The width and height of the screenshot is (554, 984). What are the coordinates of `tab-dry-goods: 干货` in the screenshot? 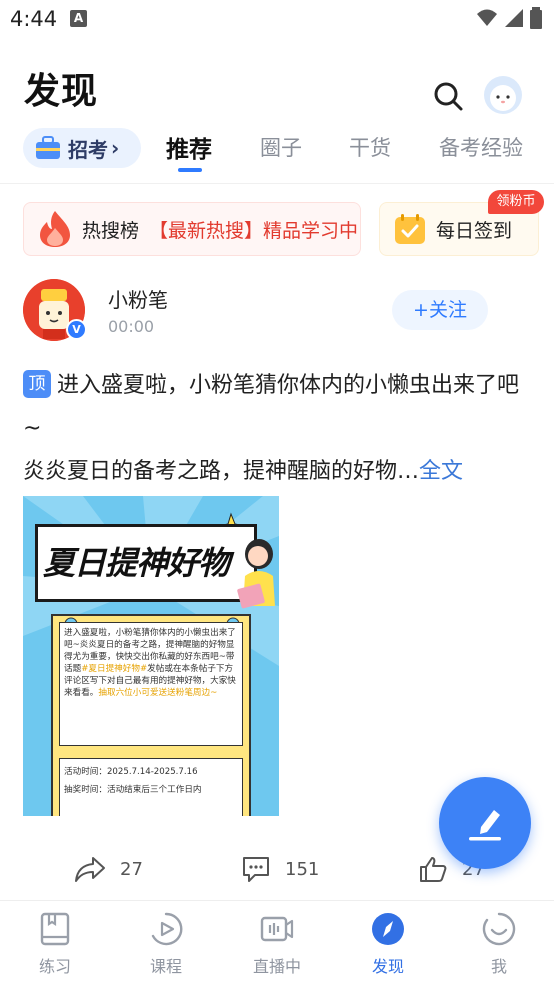 It's located at (370, 147).